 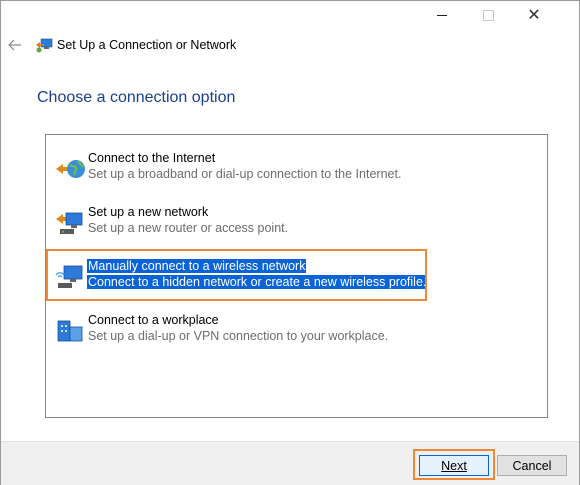 What do you see at coordinates (148, 212) in the screenshot?
I see `option-title: Set up a new network` at bounding box center [148, 212].